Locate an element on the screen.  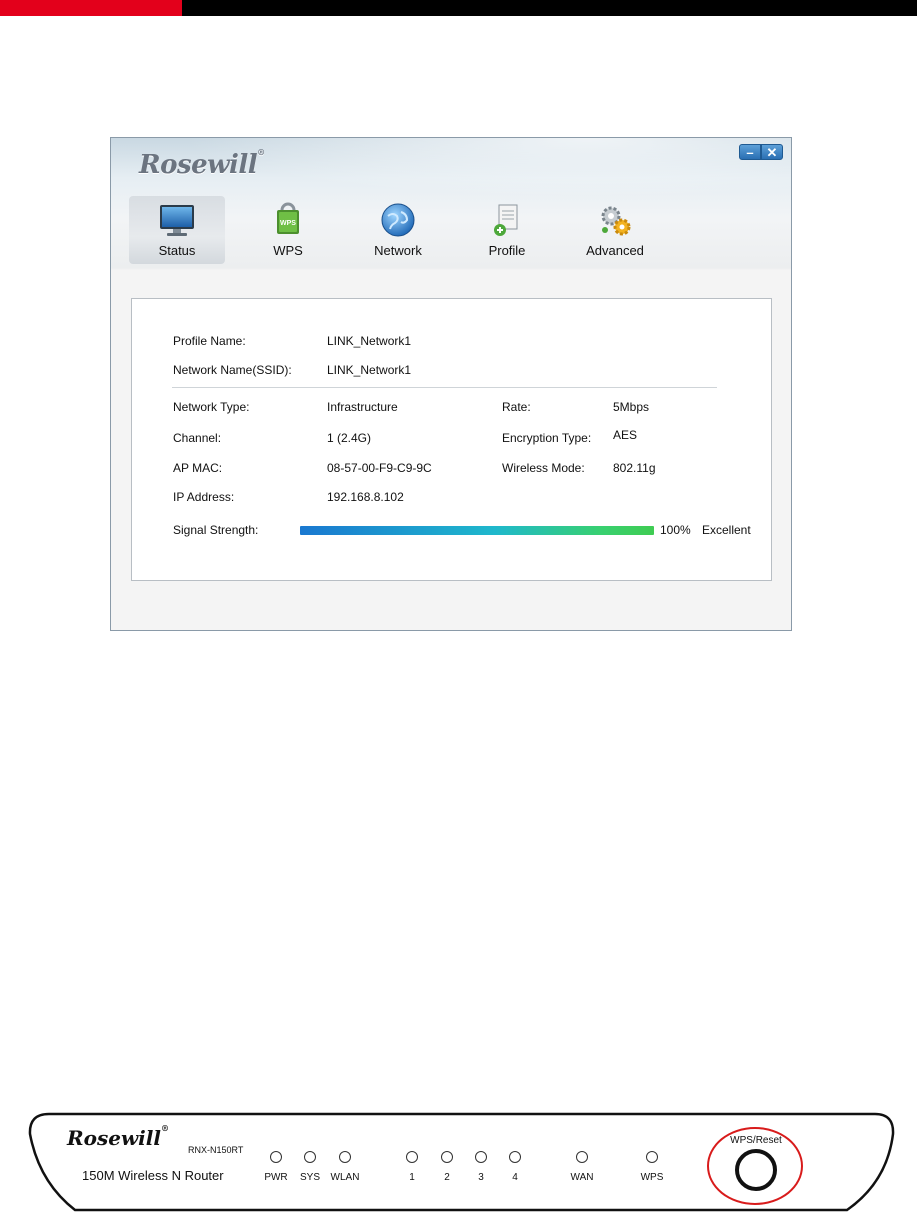
encryption-value: AES is located at coordinates (625, 435).